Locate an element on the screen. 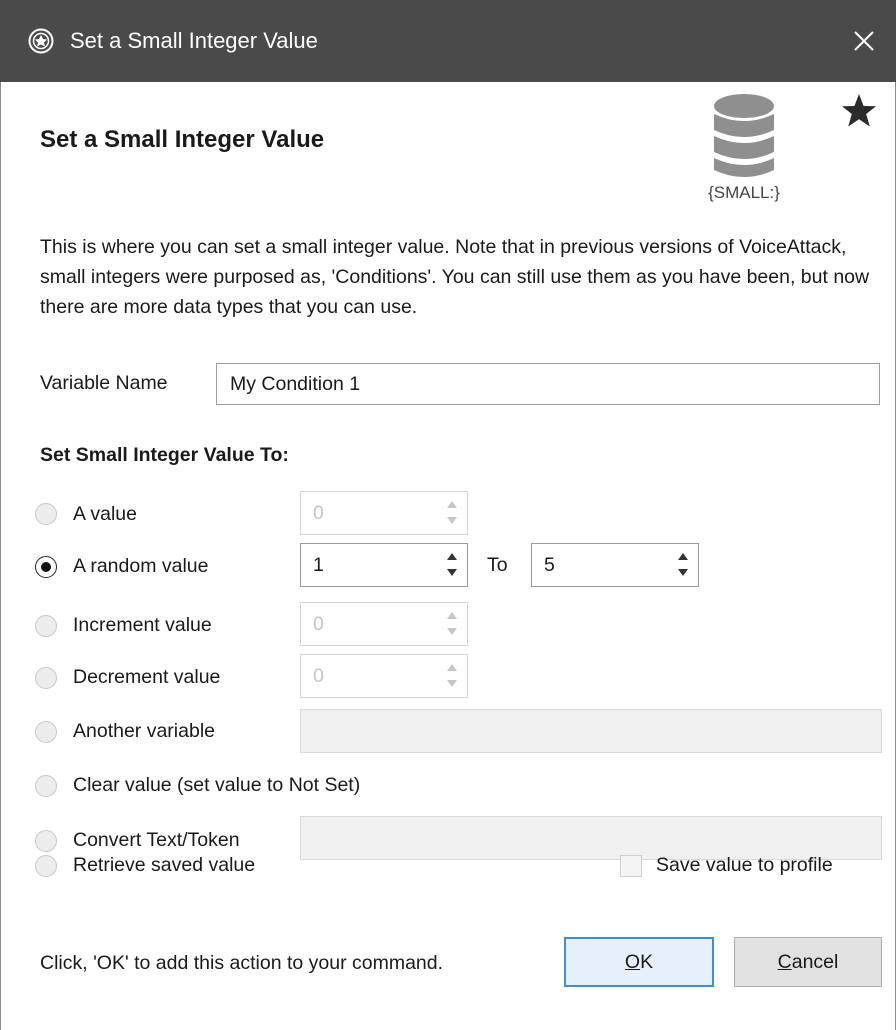 Image resolution: width=896 pixels, height=1030 pixels. cancel-accelerator: C is located at coordinates (784, 962).